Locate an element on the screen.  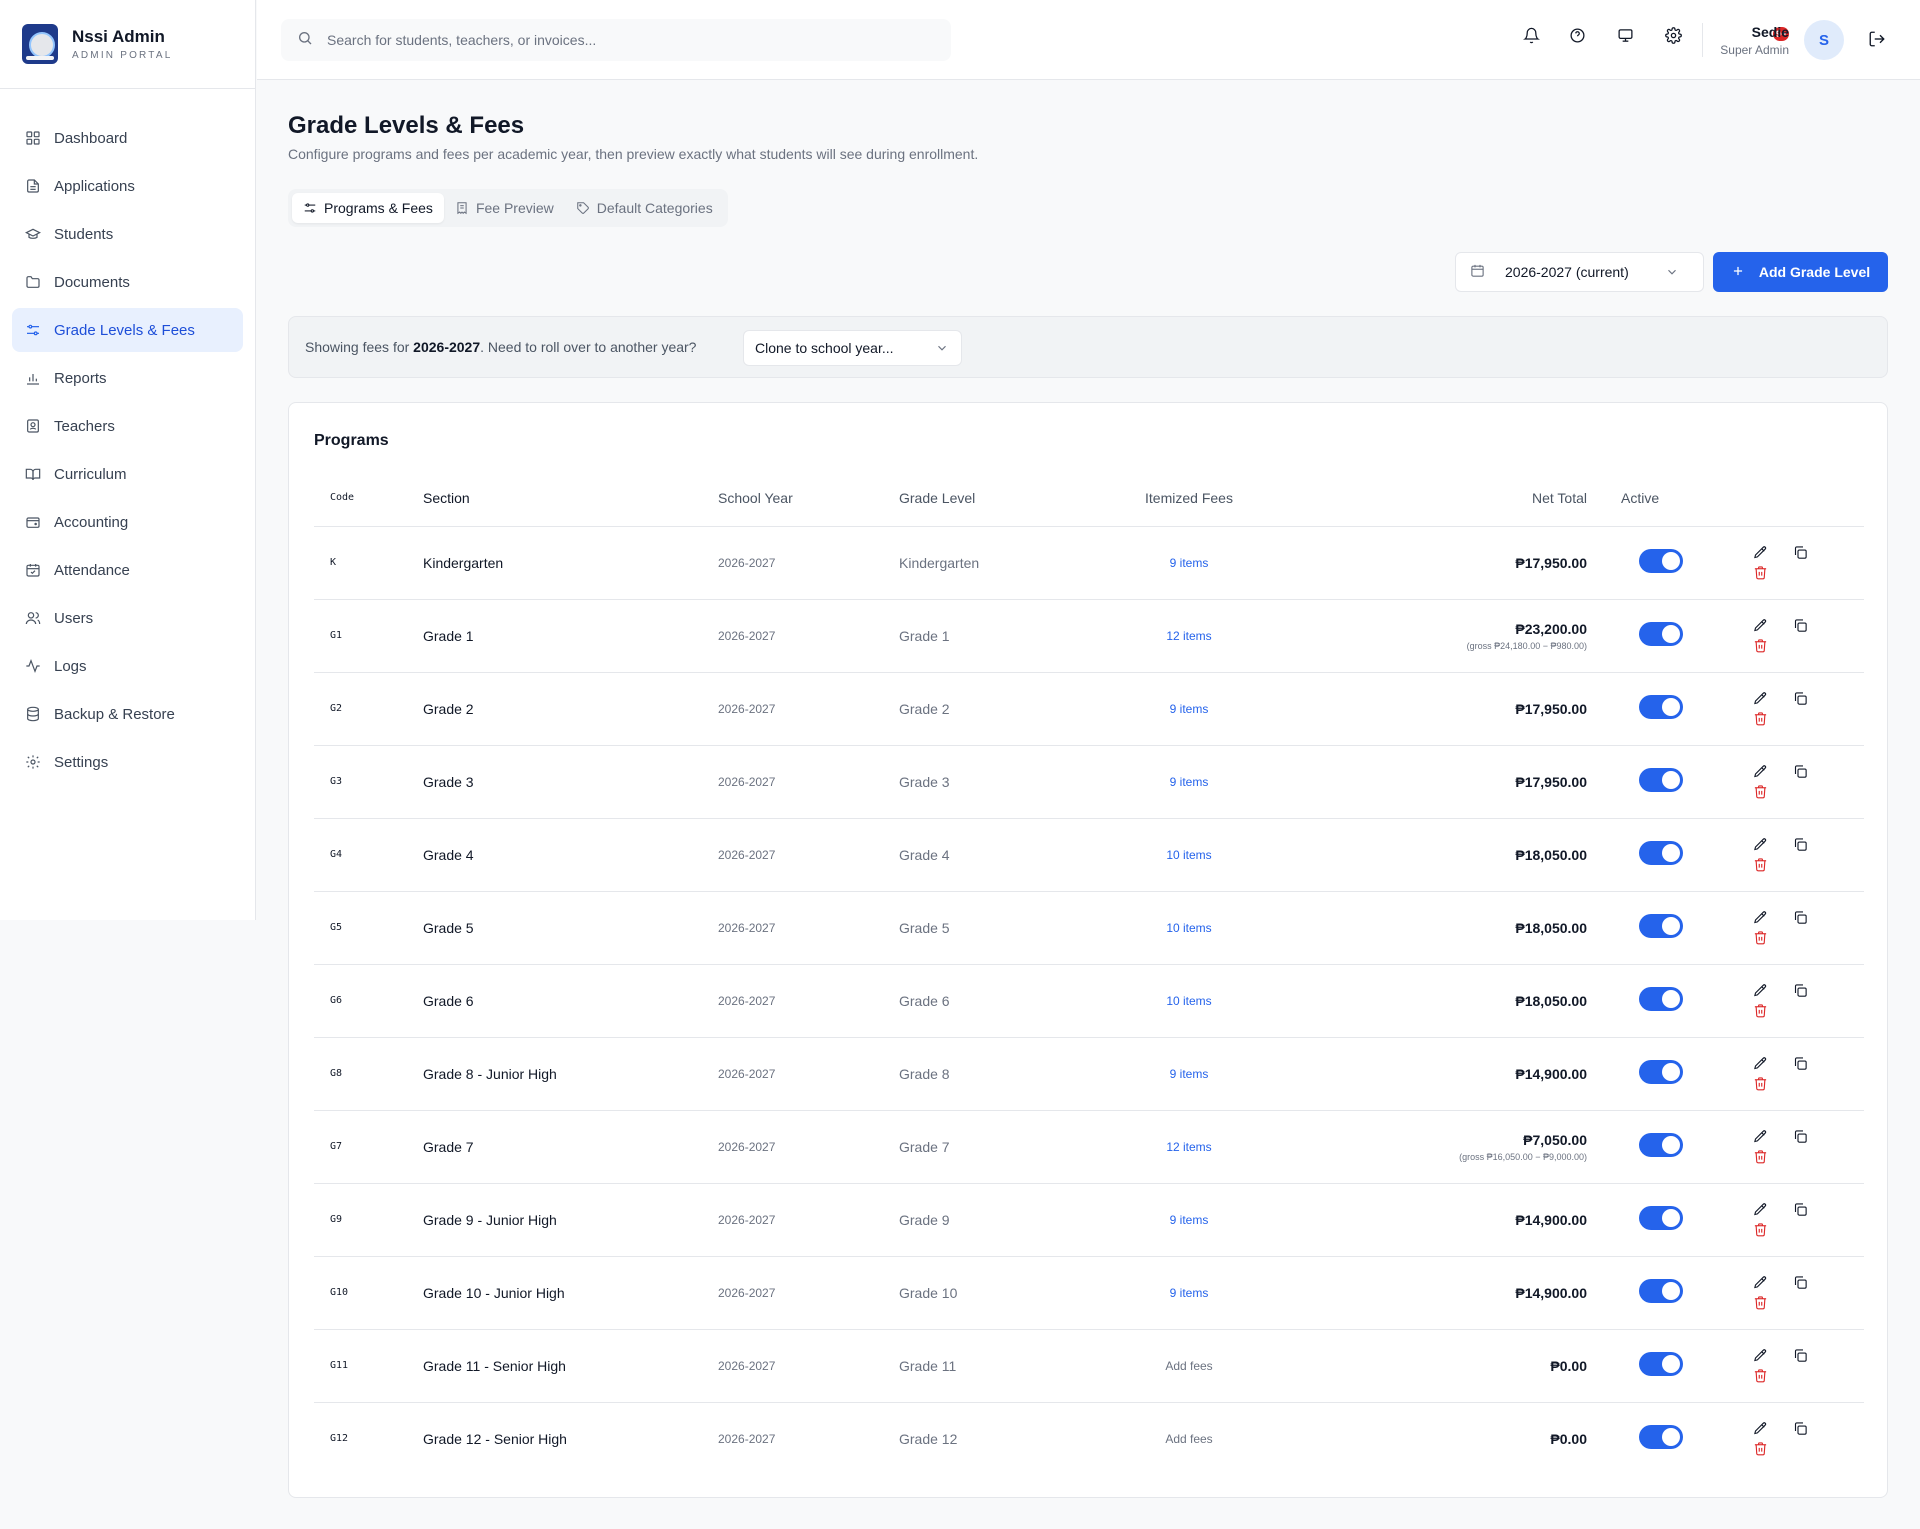
search-input is located at coordinates (627, 40).